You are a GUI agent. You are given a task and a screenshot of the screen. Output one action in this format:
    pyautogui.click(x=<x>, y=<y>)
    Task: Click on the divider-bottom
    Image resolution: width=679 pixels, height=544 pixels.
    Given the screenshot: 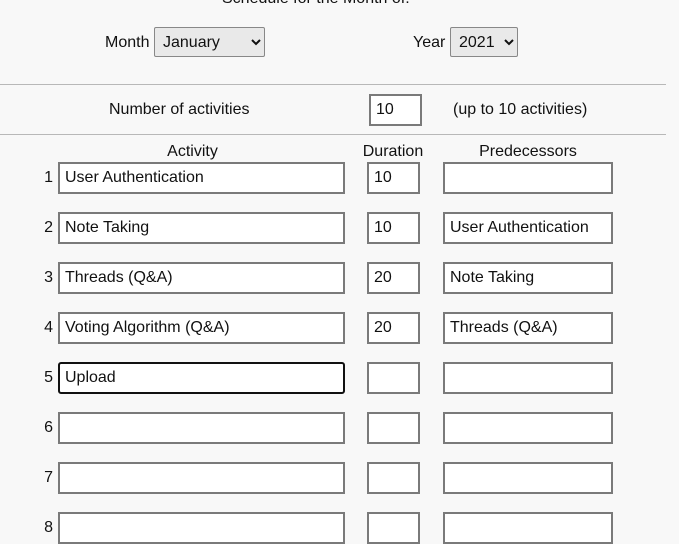 What is the action you would take?
    pyautogui.click(x=333, y=134)
    